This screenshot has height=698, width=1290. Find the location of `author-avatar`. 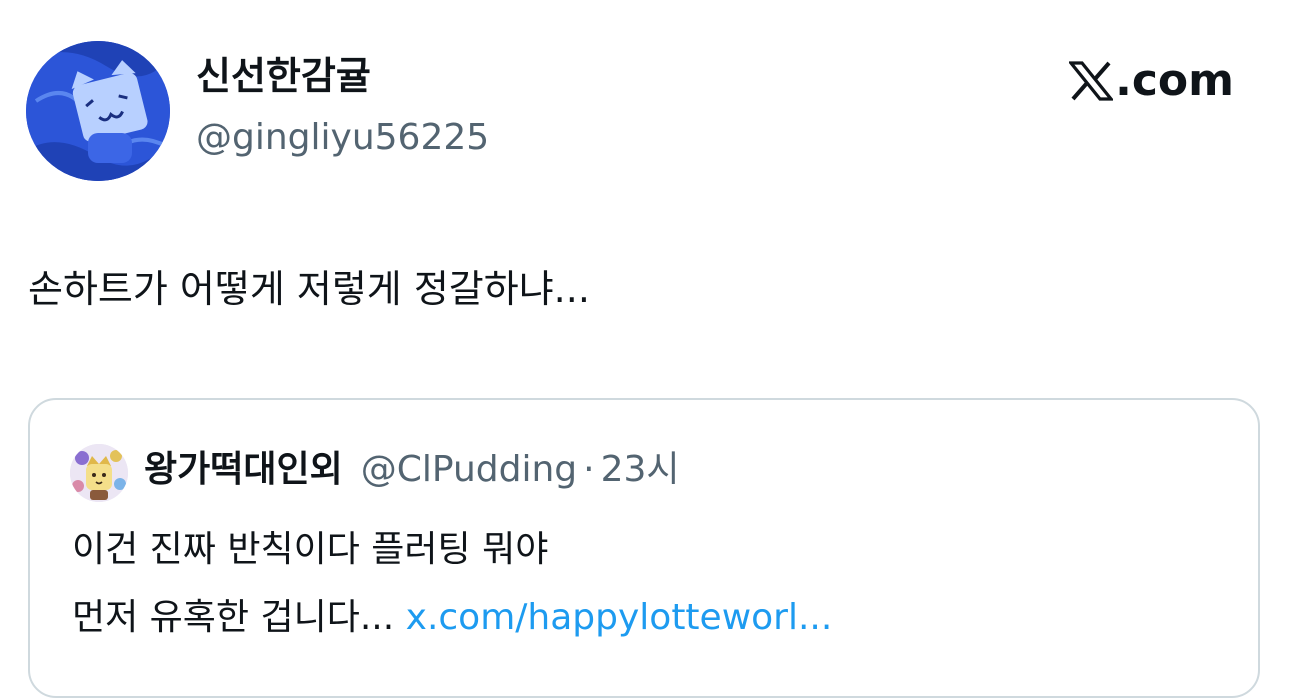

author-avatar is located at coordinates (98, 111).